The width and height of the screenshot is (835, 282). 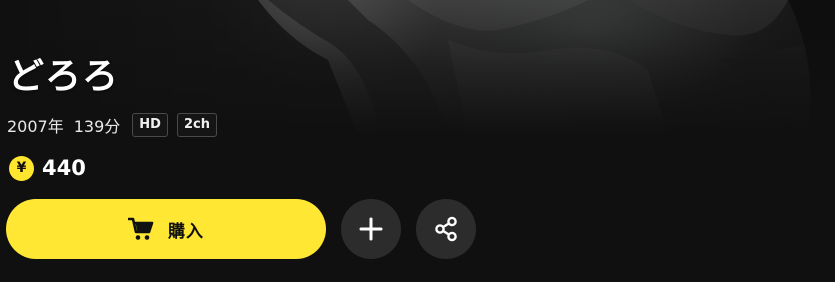 I want to click on page-title: どろろ, so click(x=64, y=76).